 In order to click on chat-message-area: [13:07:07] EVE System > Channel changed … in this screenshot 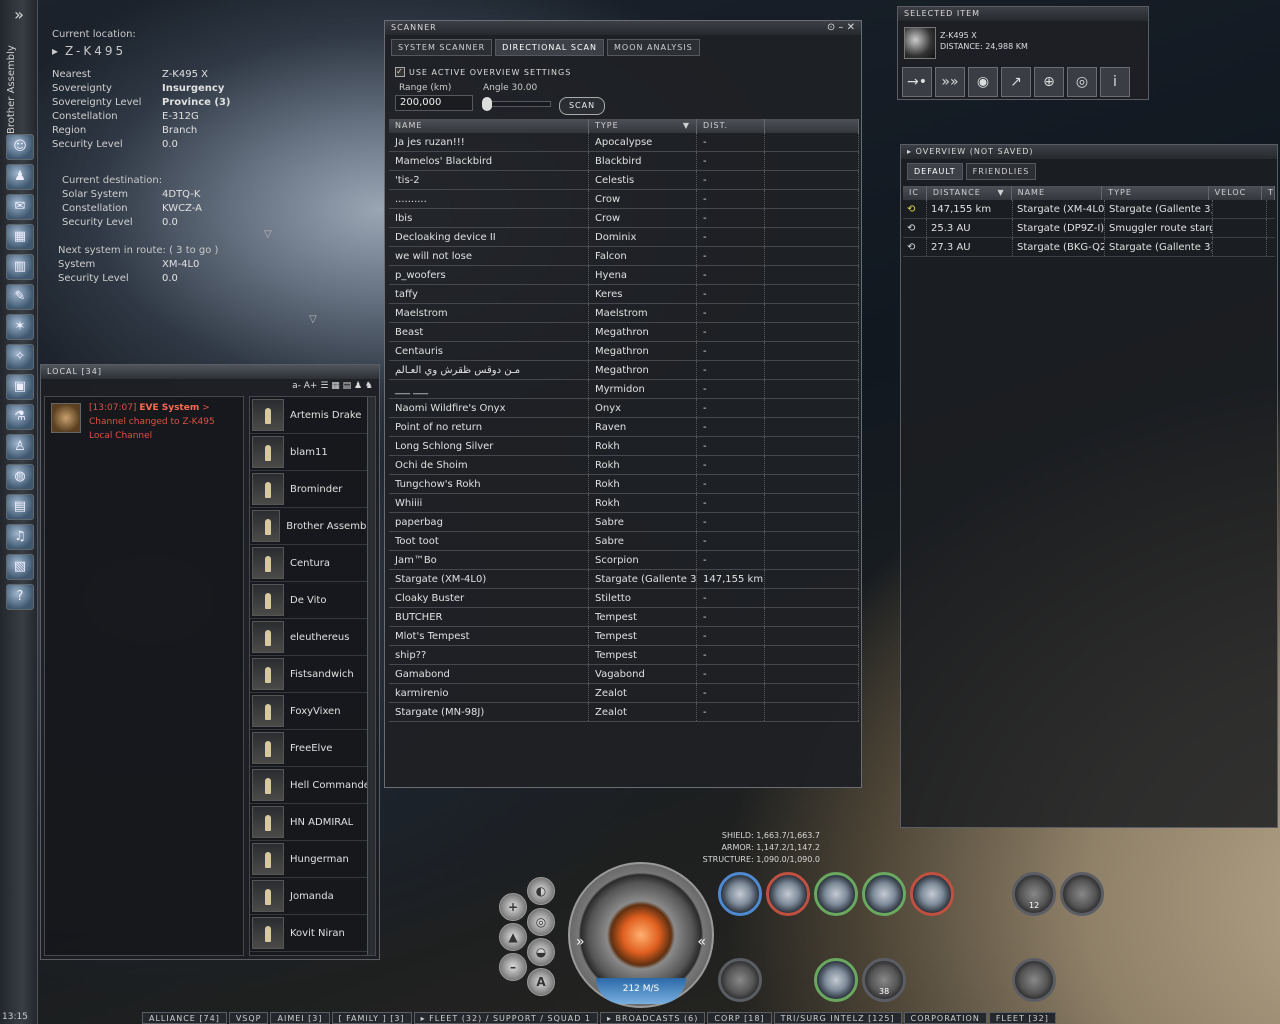, I will do `click(144, 676)`.